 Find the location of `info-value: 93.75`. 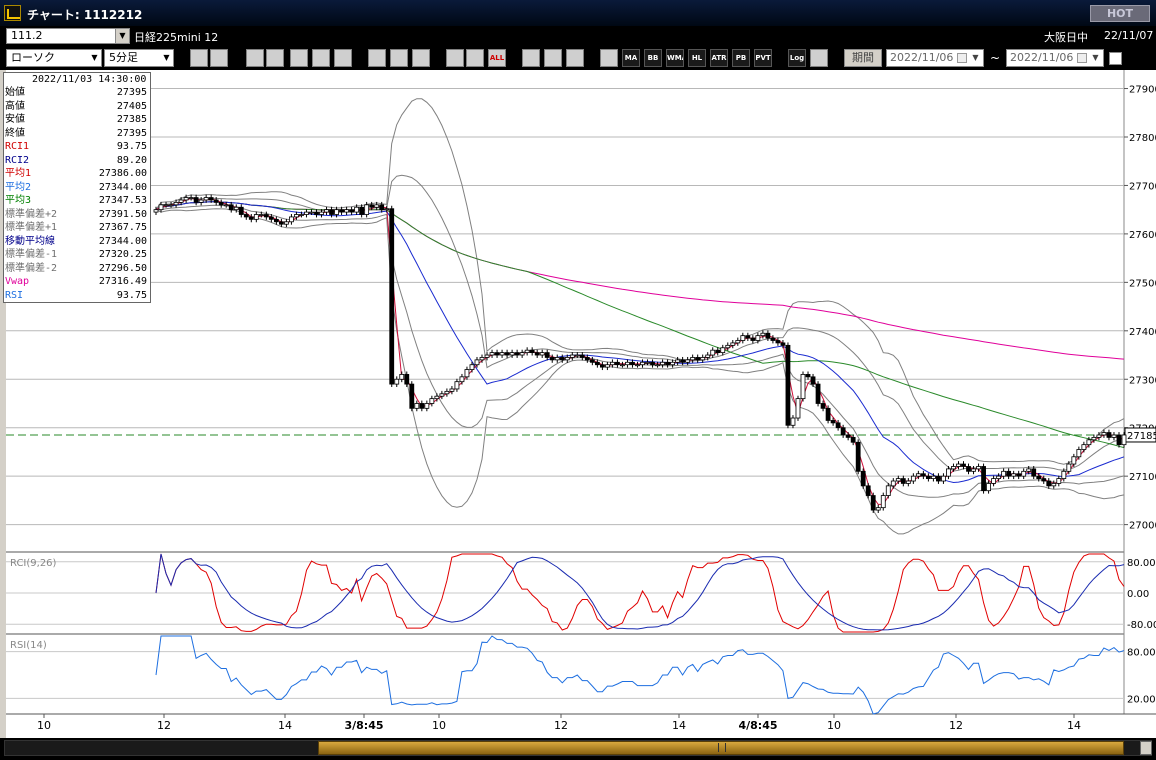

info-value: 93.75 is located at coordinates (131, 146).